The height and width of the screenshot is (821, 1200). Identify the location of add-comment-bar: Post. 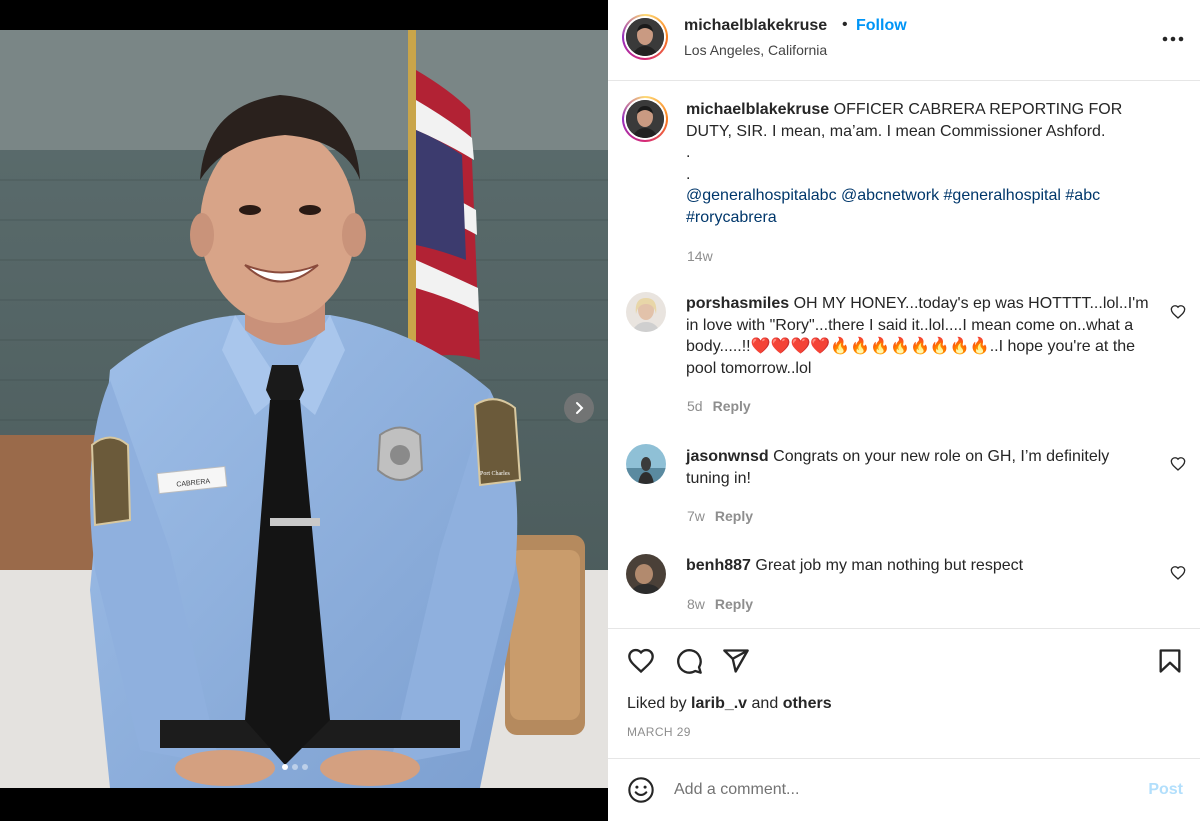
(904, 789).